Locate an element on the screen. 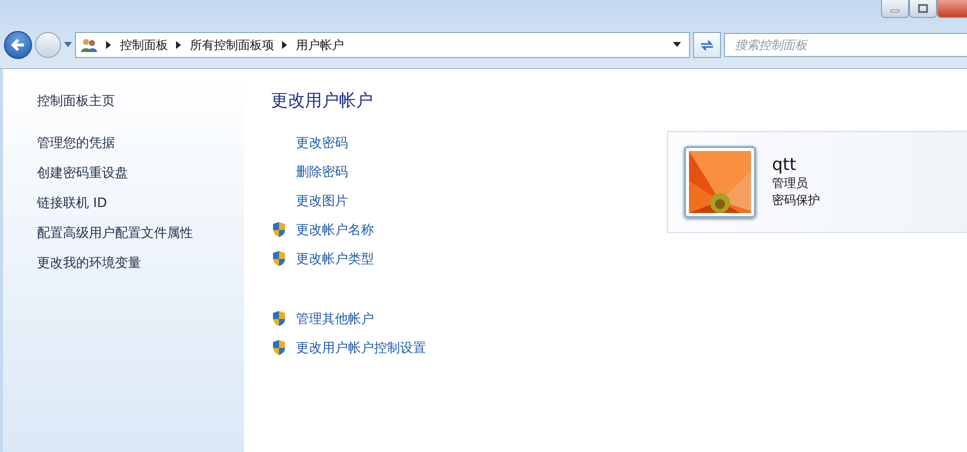 Image resolution: width=967 pixels, height=452 pixels. sidebar-link: 链接联机 ID is located at coordinates (140, 204).